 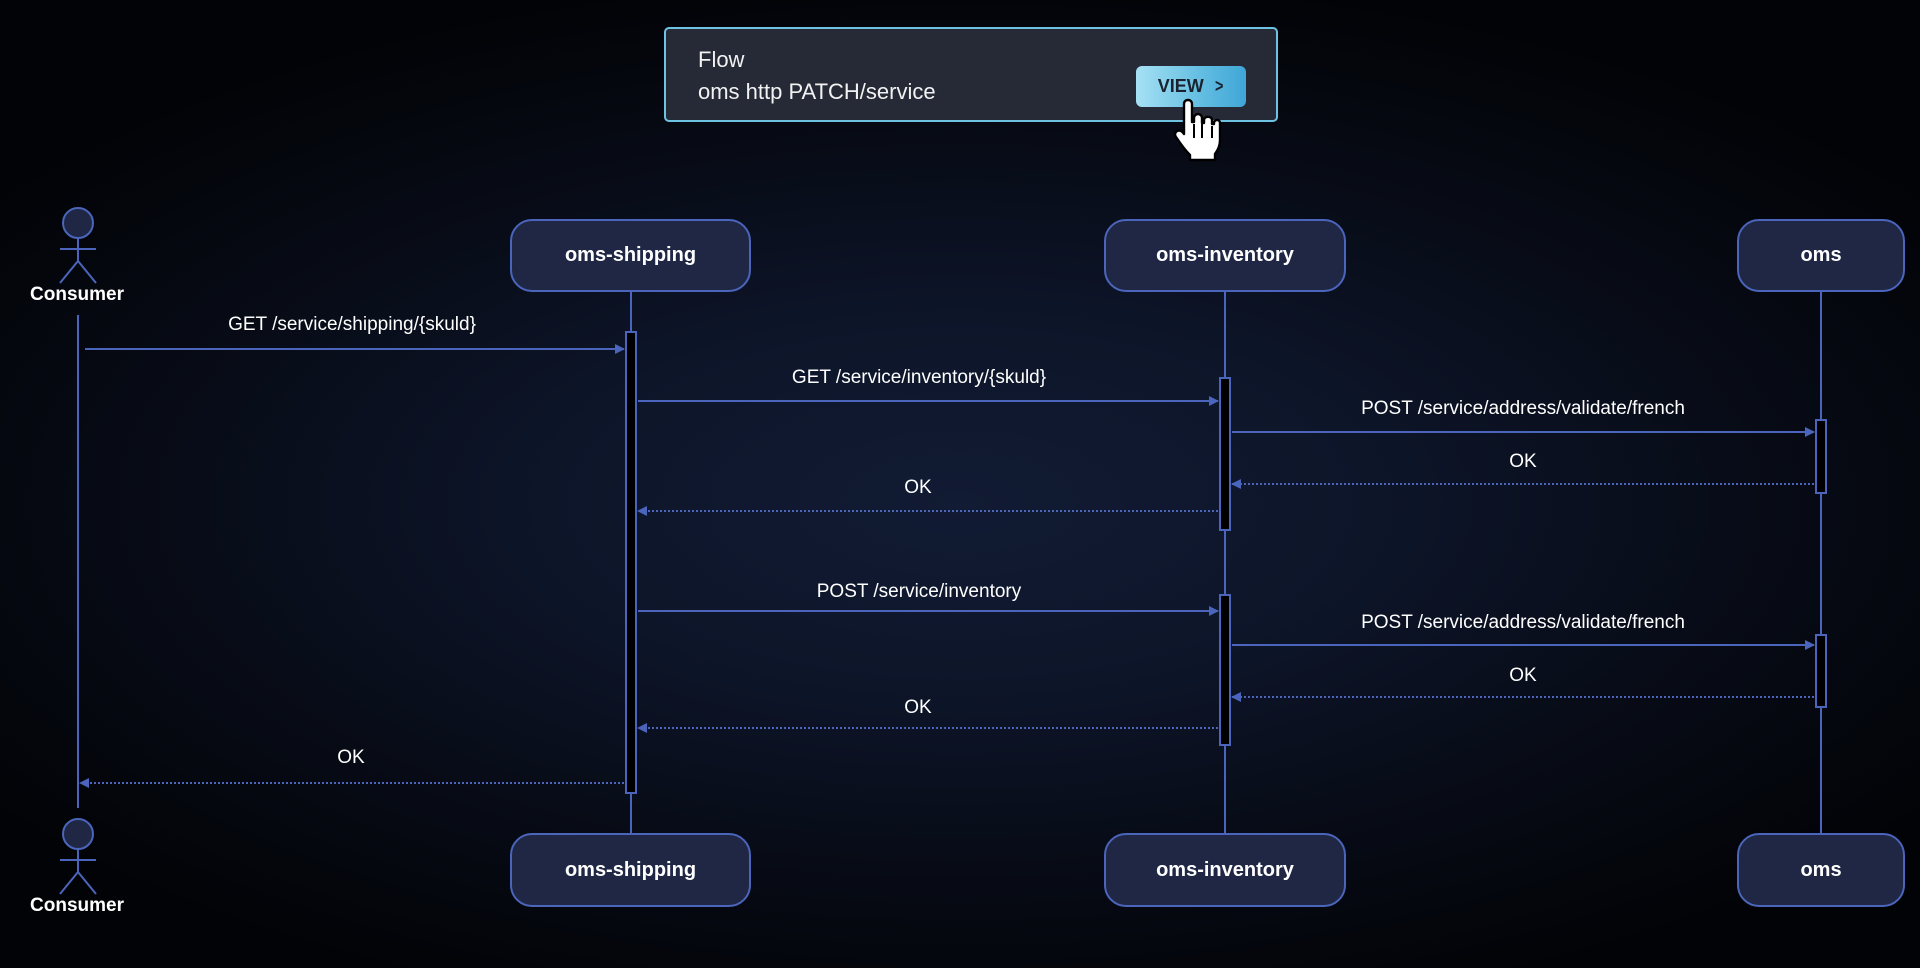 I want to click on actor-consumer-label-bottom: Consumer, so click(x=77, y=905).